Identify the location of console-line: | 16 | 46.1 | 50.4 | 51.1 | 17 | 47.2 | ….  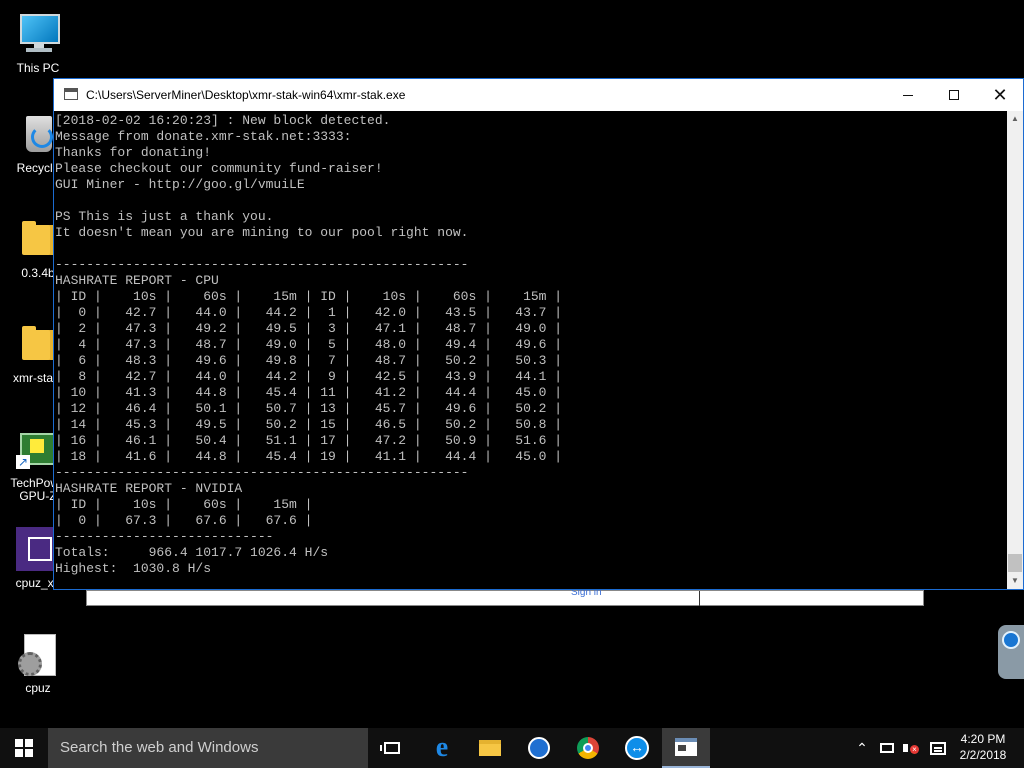
(309, 440).